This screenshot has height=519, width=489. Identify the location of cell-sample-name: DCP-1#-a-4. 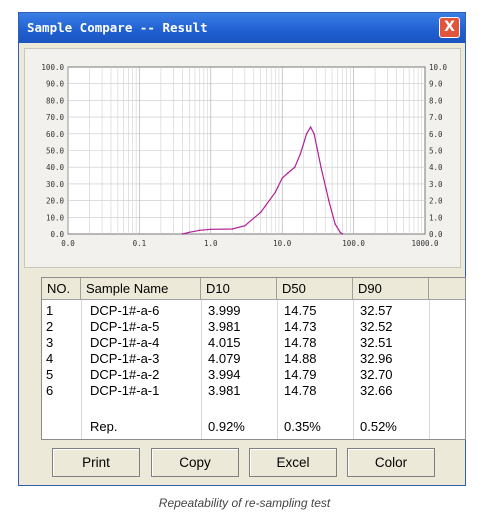
(125, 342).